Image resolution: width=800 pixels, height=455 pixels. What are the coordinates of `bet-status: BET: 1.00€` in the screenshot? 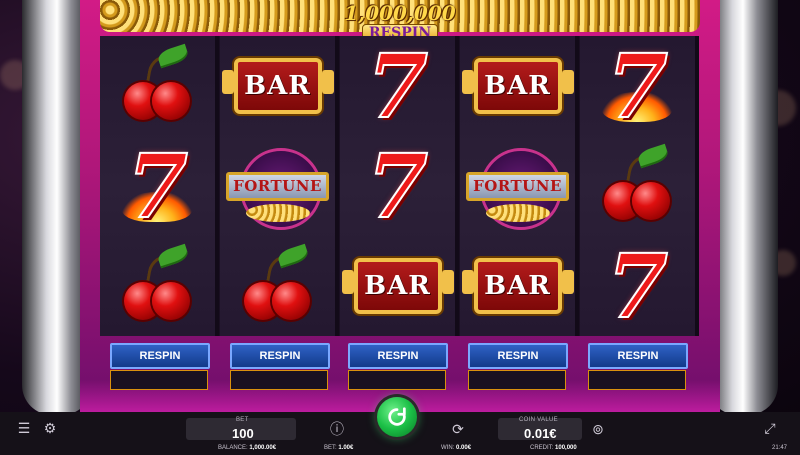 It's located at (338, 448).